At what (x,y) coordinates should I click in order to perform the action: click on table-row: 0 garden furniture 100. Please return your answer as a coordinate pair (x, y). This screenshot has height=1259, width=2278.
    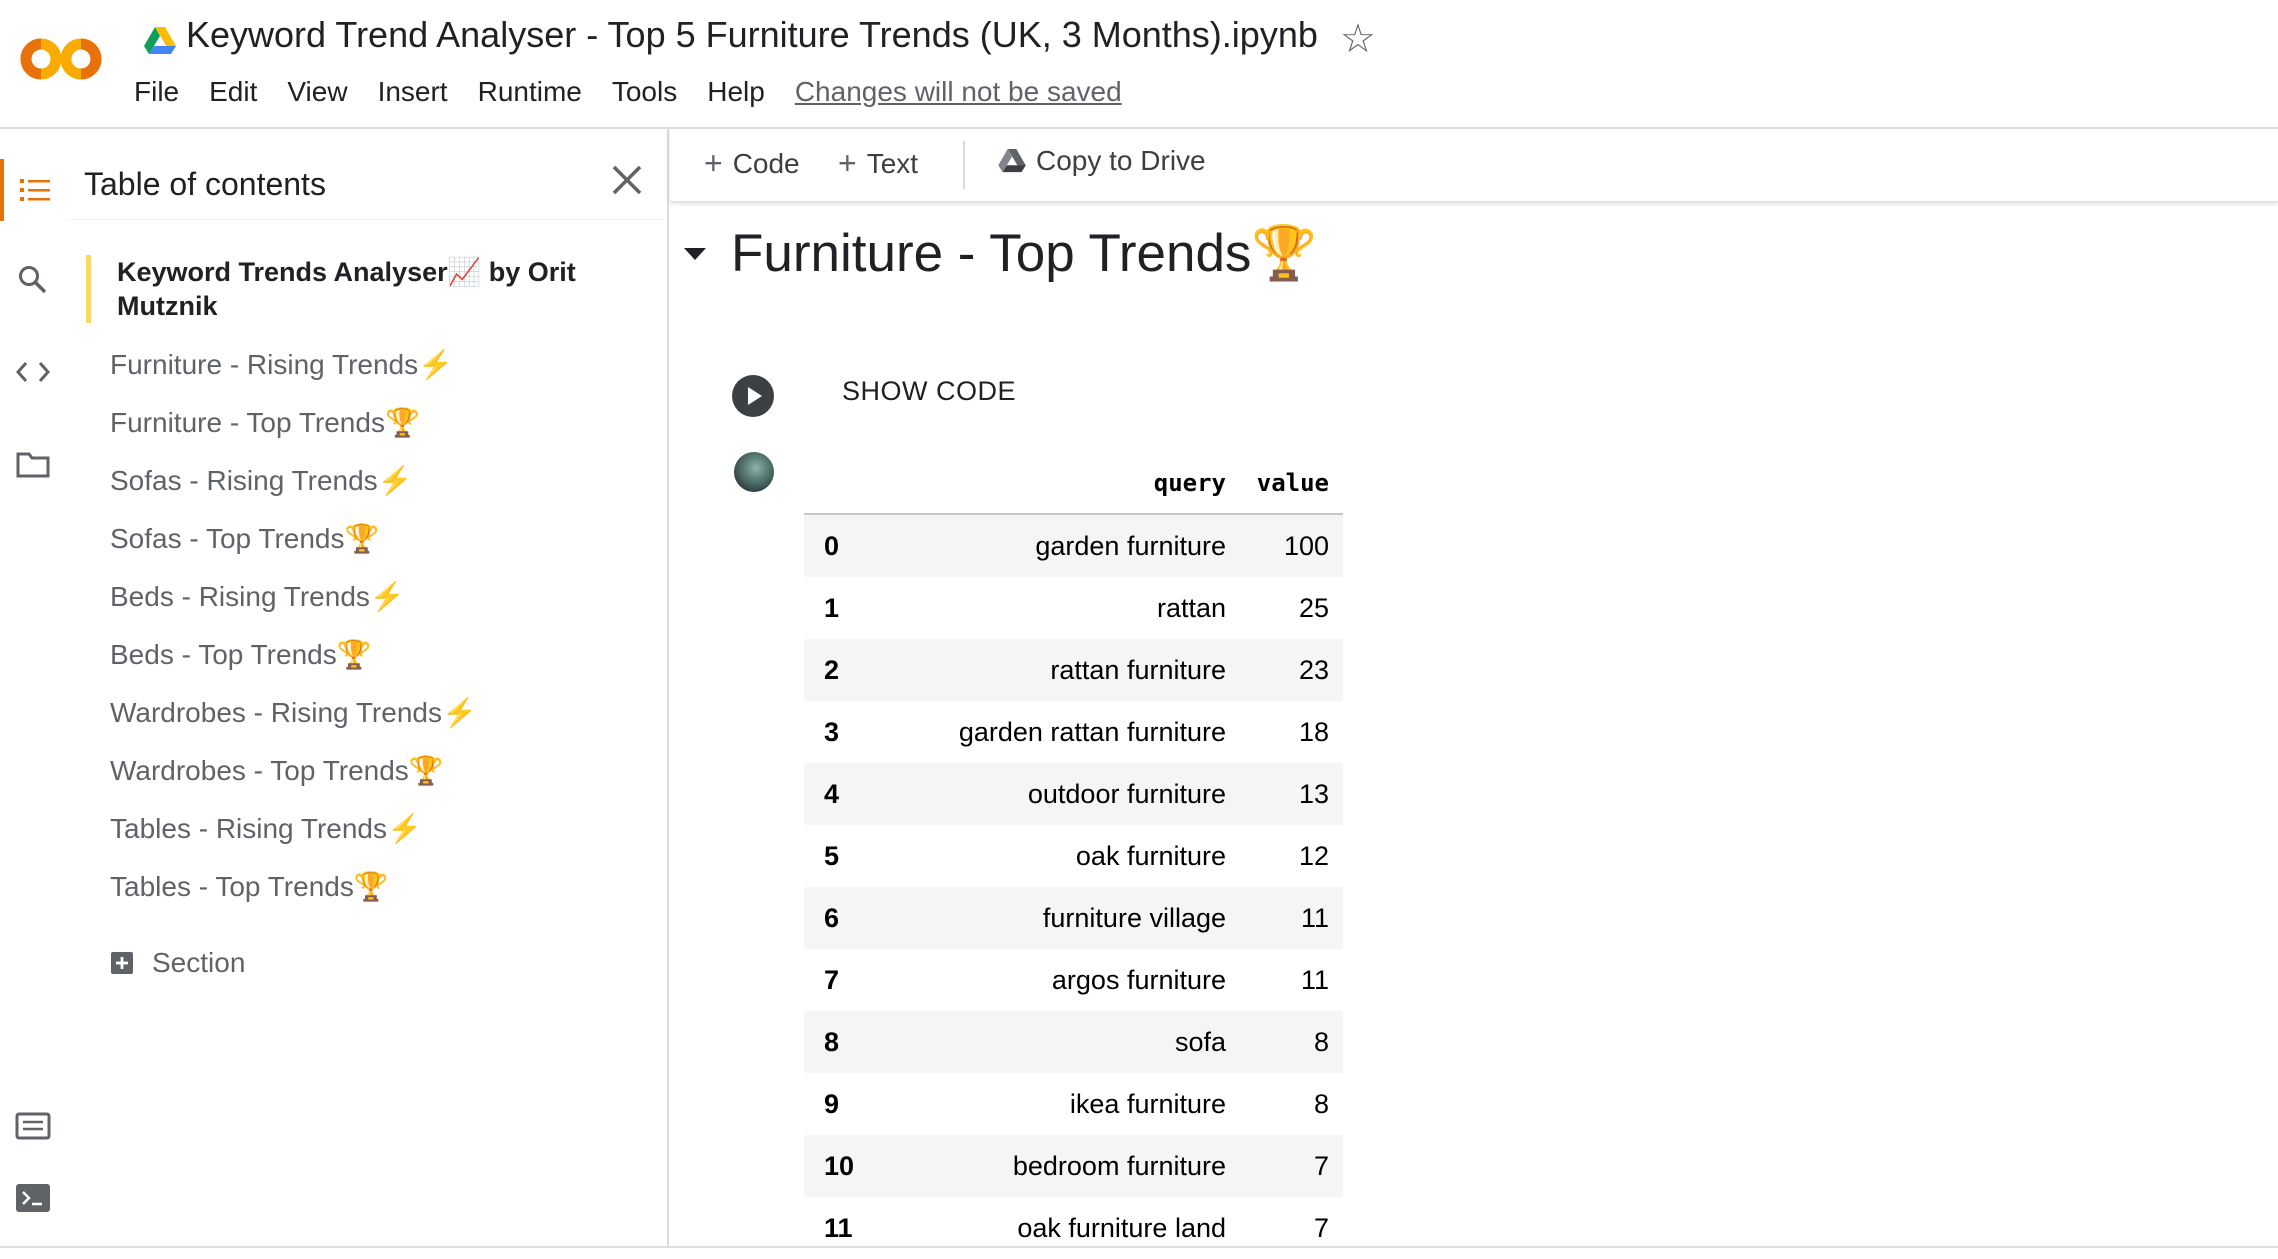
    Looking at the image, I should click on (1073, 545).